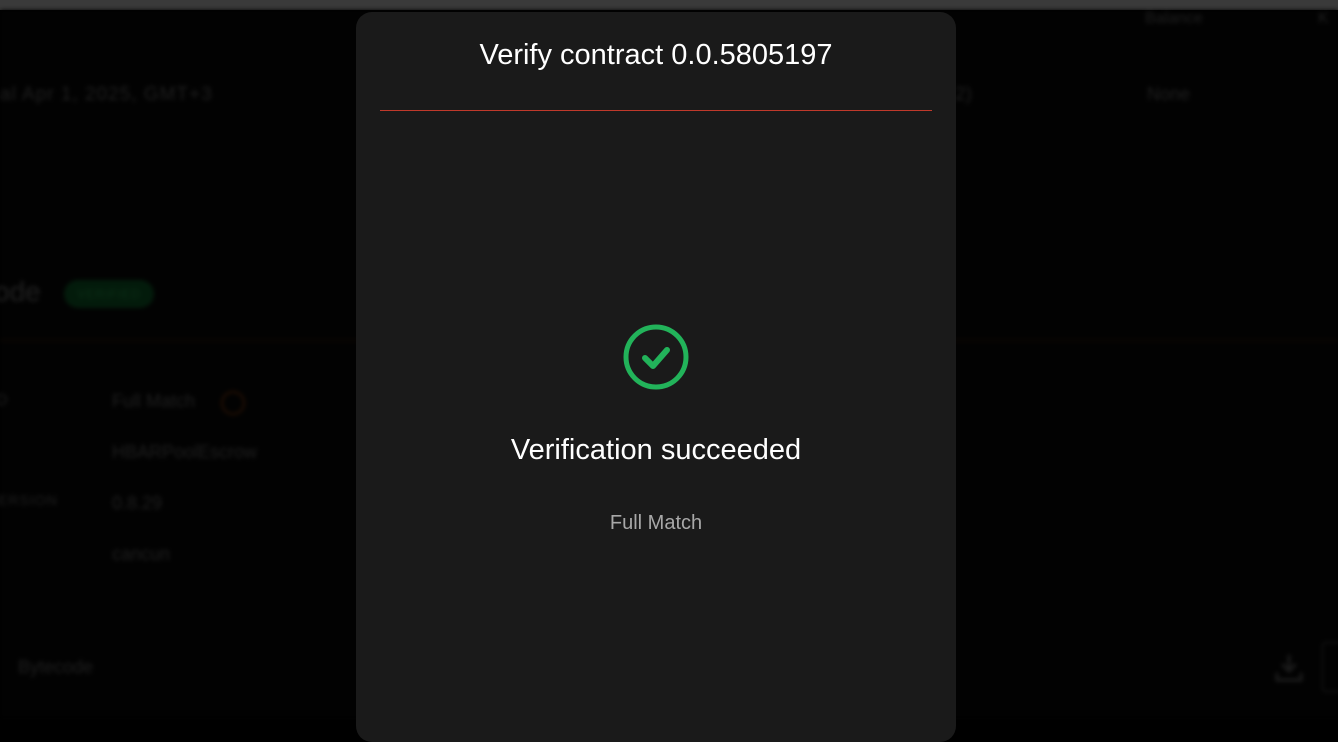 The image size is (1338, 742). What do you see at coordinates (656, 523) in the screenshot?
I see `verification-match-type: Full Match` at bounding box center [656, 523].